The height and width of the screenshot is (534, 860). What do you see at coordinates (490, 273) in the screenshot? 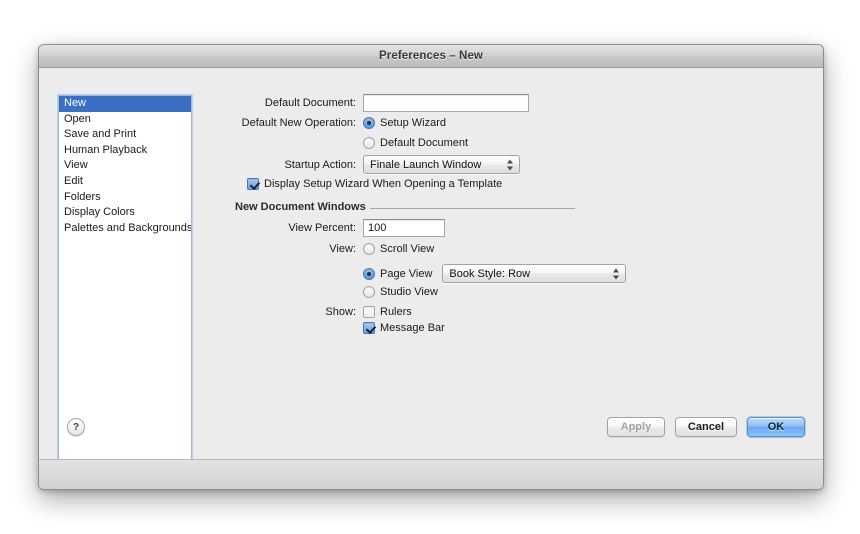
I see `page-view-style-value: Book Style: Row` at bounding box center [490, 273].